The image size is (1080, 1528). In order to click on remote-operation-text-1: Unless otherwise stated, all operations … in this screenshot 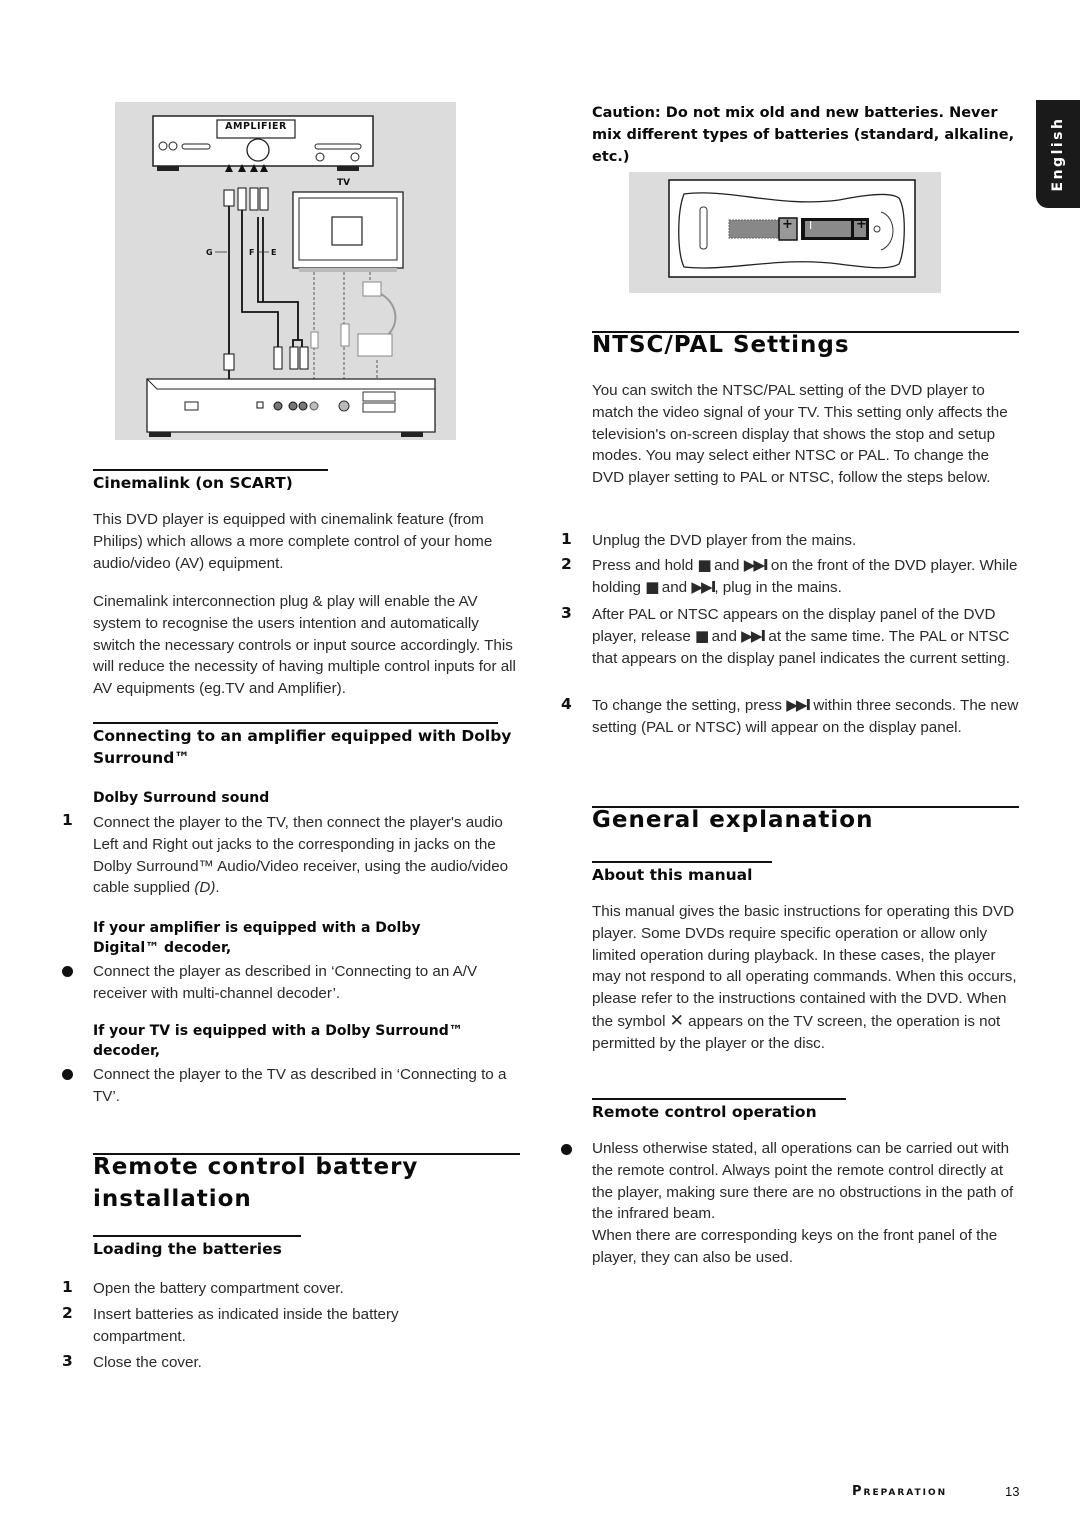, I will do `click(803, 1181)`.